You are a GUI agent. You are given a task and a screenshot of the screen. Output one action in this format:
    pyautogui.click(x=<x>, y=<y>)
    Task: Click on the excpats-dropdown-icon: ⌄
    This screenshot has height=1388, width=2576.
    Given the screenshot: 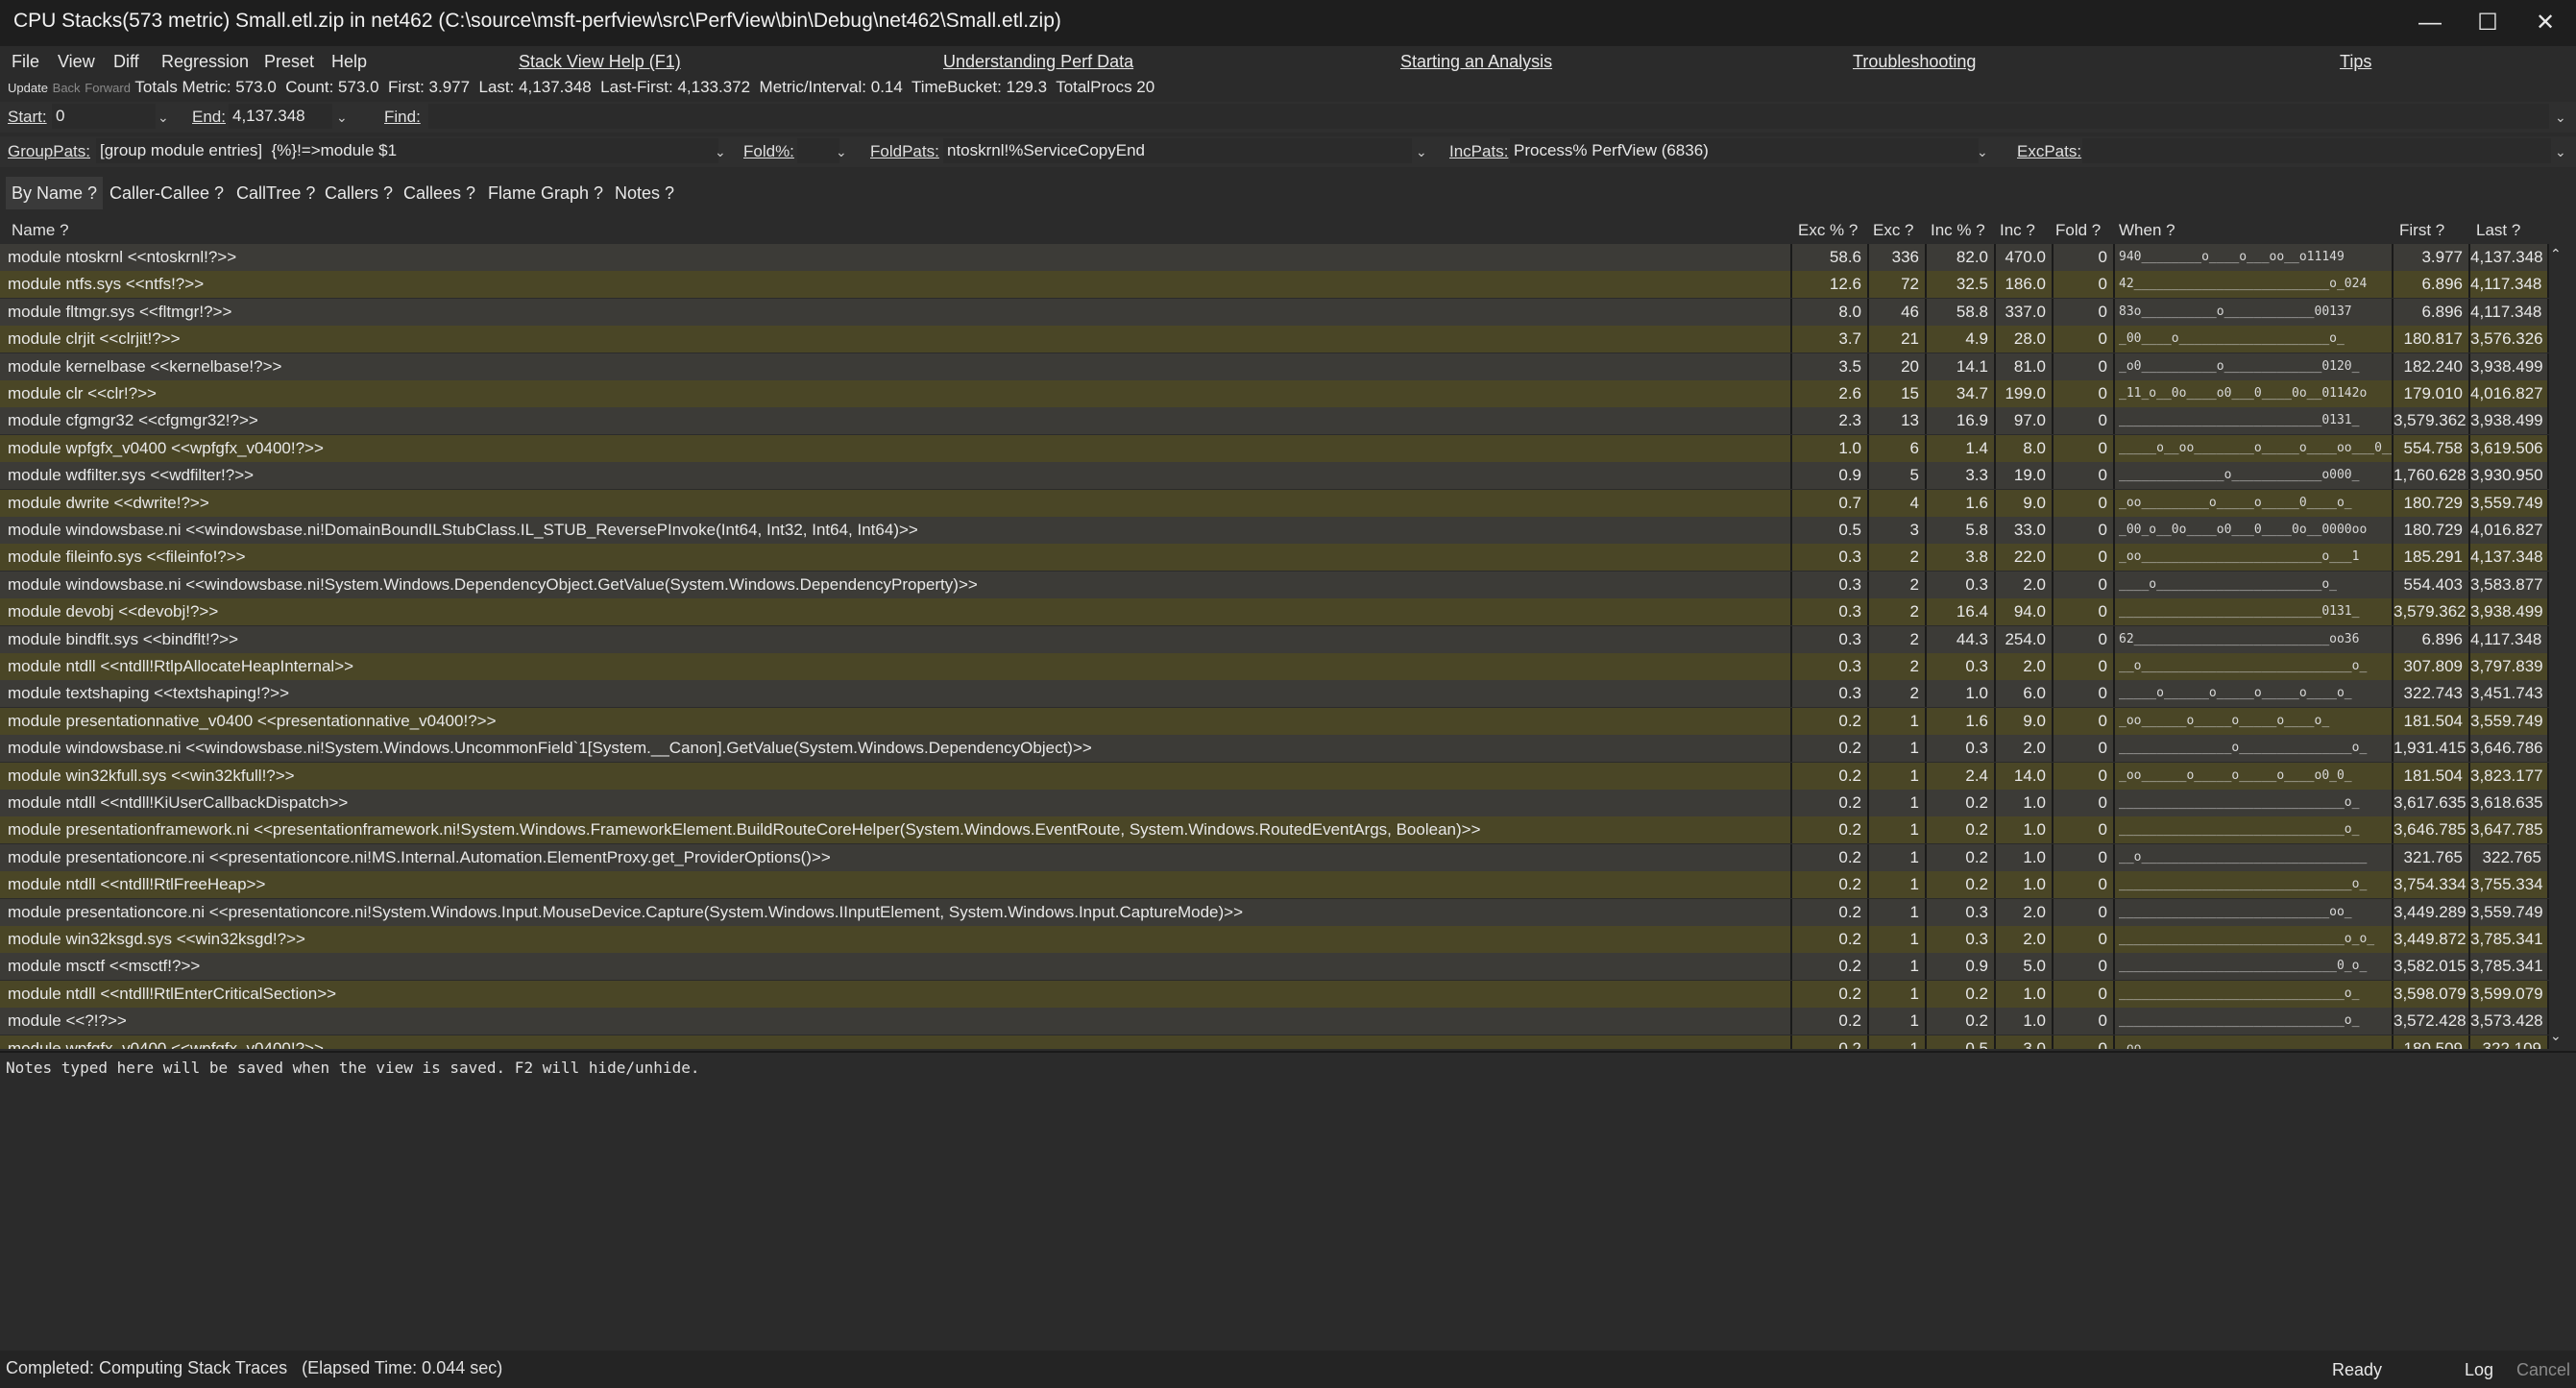 What is the action you would take?
    pyautogui.click(x=2560, y=152)
    